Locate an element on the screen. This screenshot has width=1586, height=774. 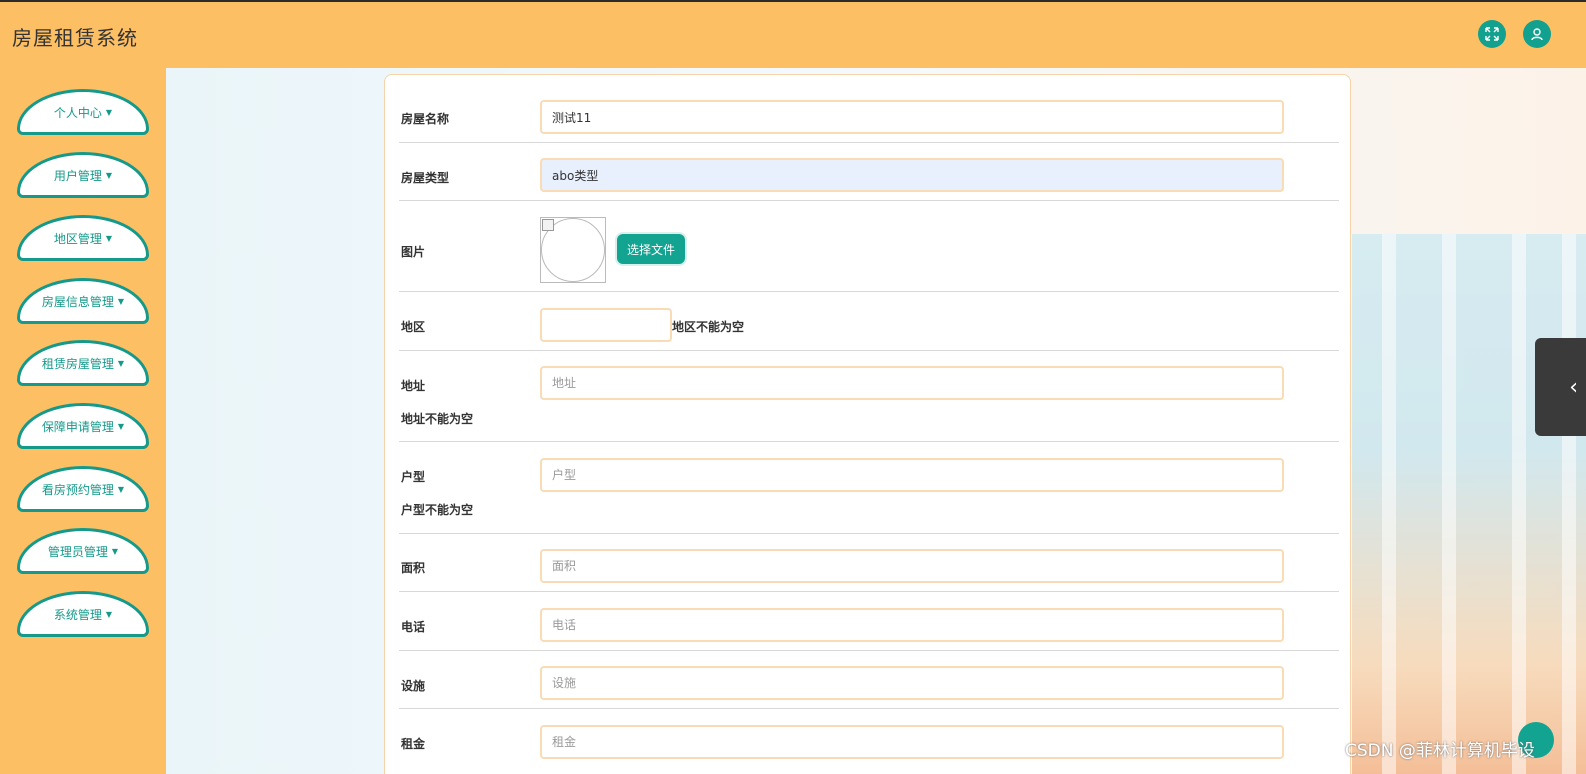
form-row-house-name: 房屋名称 is located at coordinates (869, 109).